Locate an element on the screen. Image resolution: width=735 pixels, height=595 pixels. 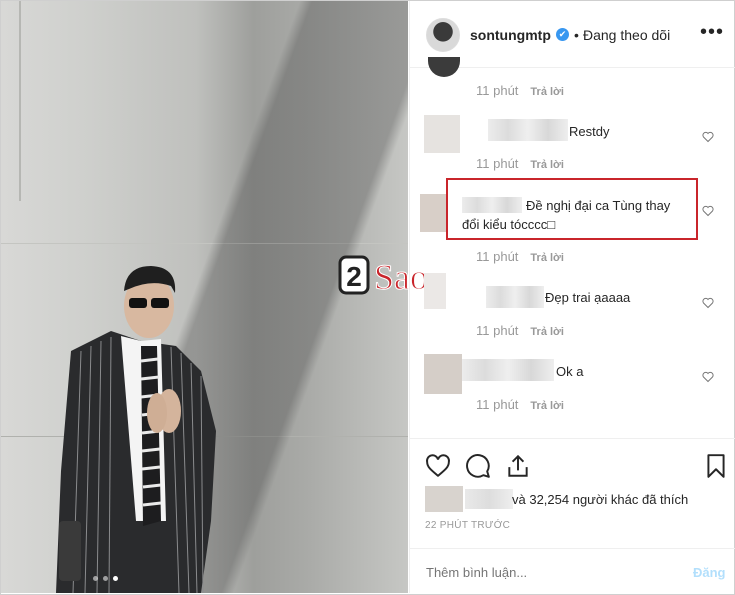
comment-text: Ok a is located at coordinates (570, 371).